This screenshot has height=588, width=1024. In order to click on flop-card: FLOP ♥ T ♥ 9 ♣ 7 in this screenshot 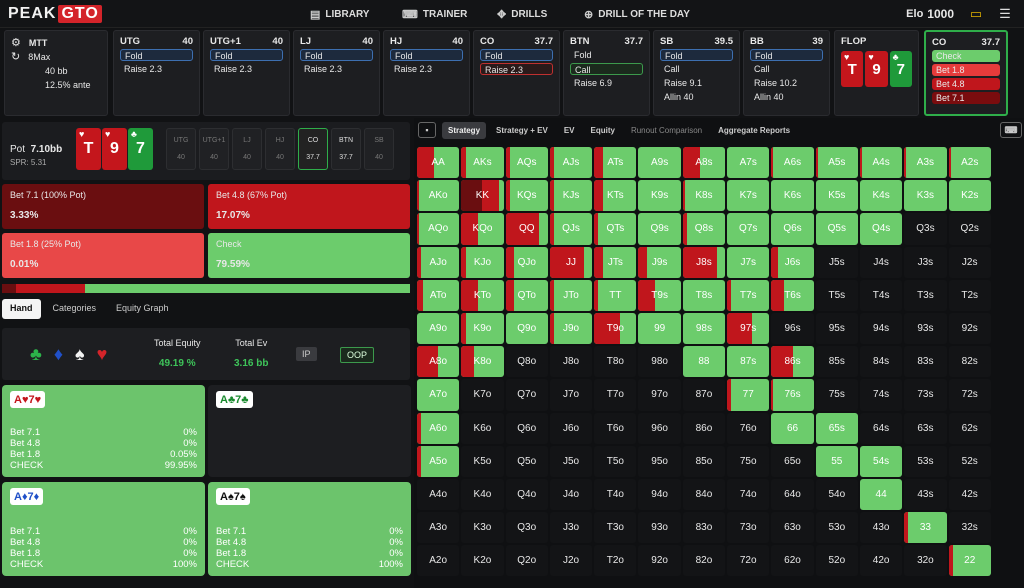, I will do `click(876, 73)`.